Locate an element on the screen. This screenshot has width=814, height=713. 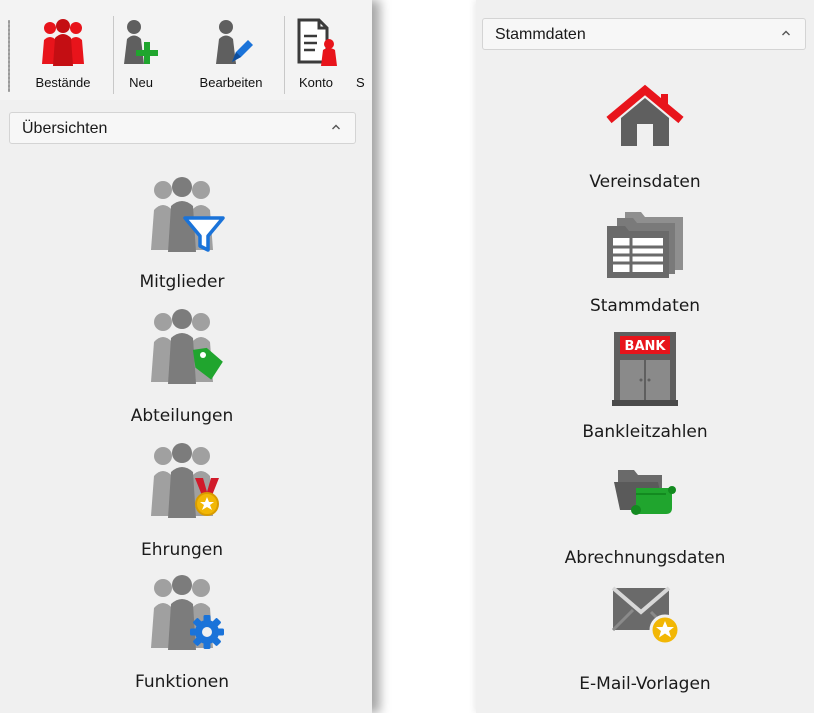
ehrungen-label: Ehrungen is located at coordinates (182, 550).